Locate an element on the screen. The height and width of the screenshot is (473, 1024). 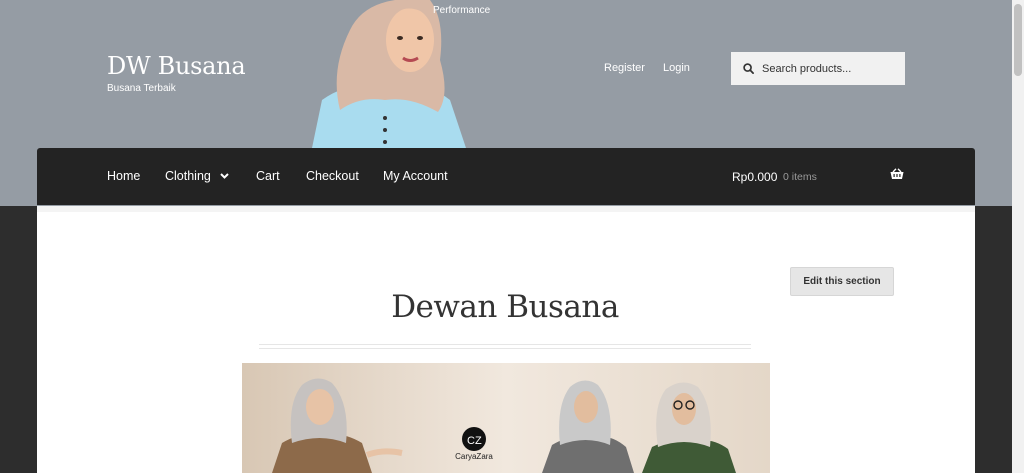
nav-item-home: Home is located at coordinates (123, 176).